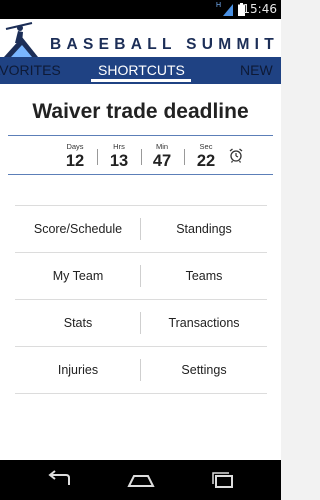  Describe the element at coordinates (141, 80) in the screenshot. I see `tab-indicator` at that location.